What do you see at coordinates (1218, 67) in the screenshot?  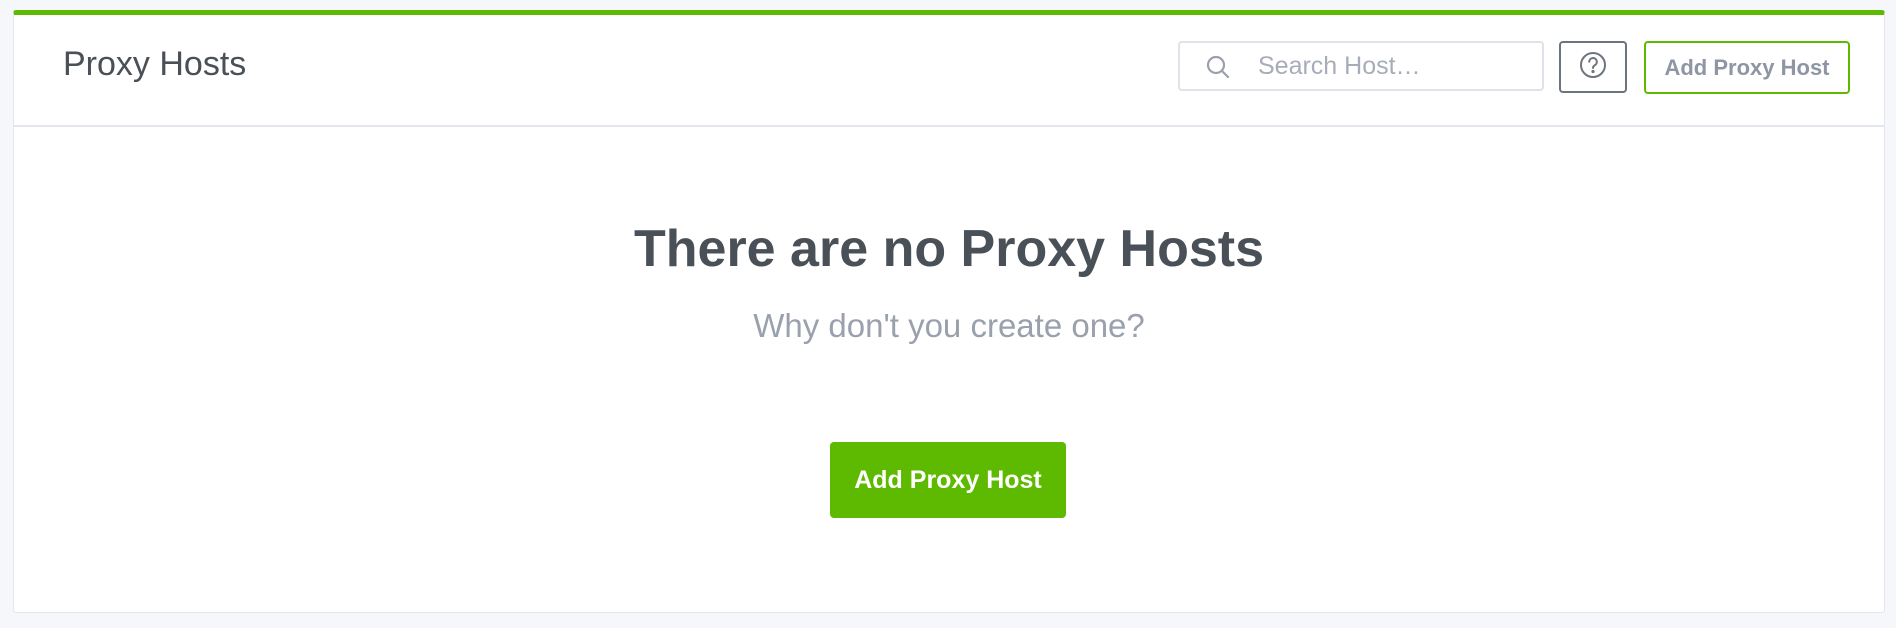 I see `search-icon` at bounding box center [1218, 67].